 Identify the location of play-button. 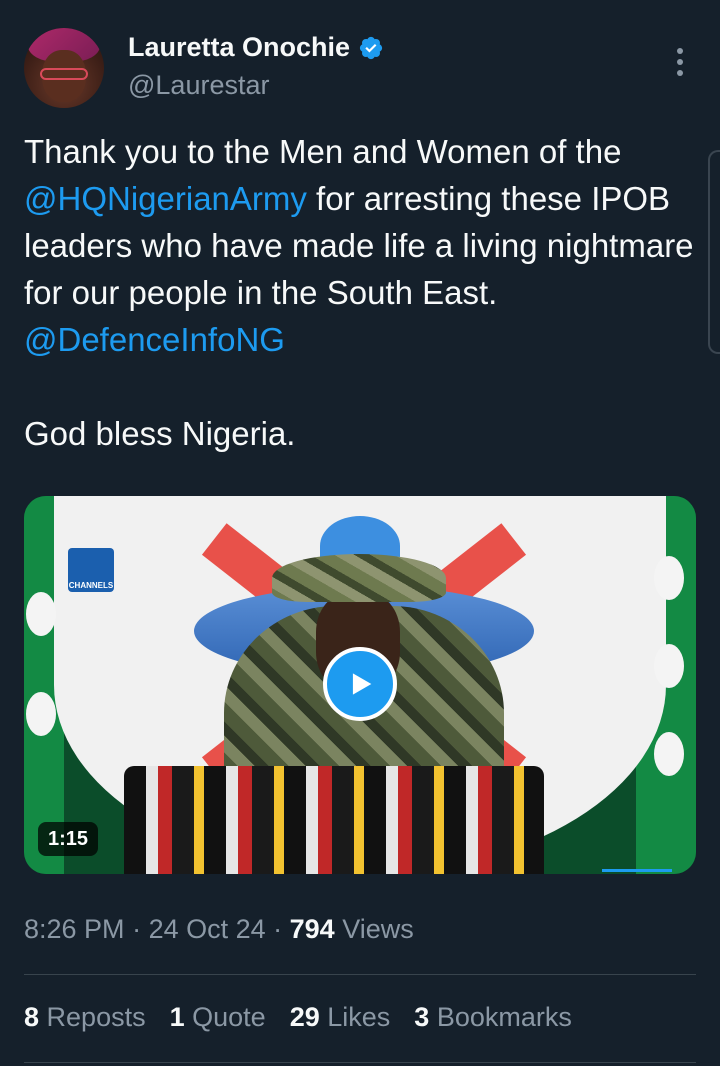
(360, 684).